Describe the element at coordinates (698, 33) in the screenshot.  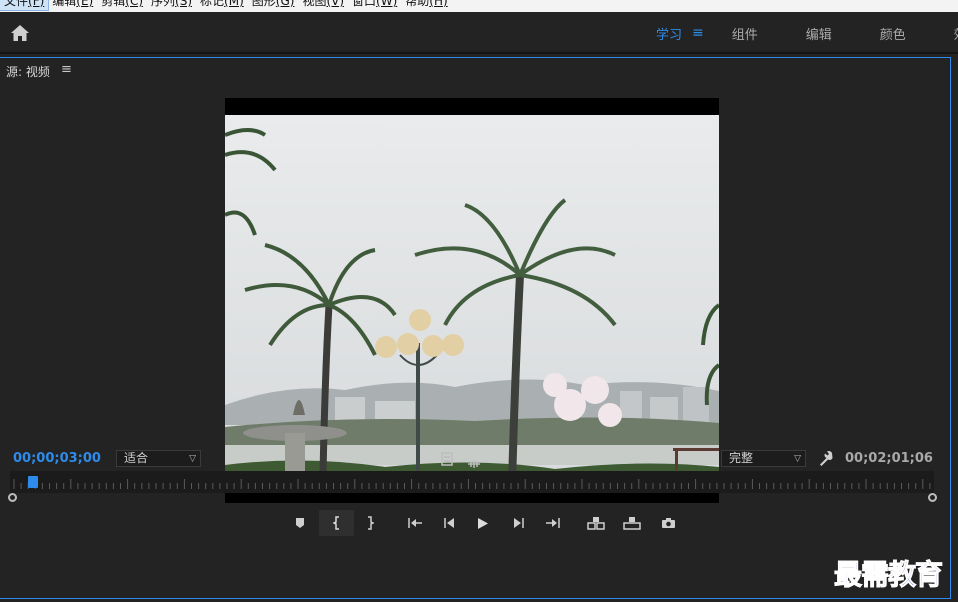
I see `workspace-menu-icon: ≡` at that location.